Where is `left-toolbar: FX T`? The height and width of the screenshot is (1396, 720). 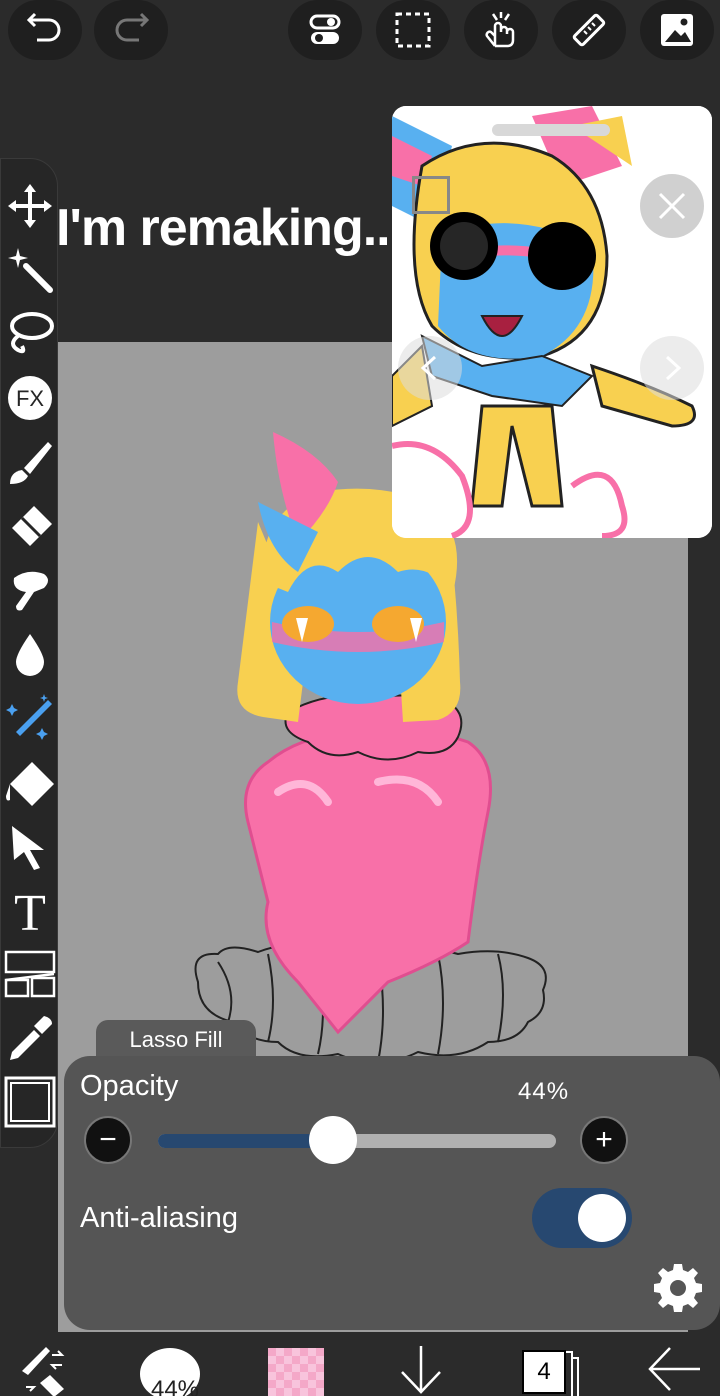
left-toolbar: FX T is located at coordinates (29, 653).